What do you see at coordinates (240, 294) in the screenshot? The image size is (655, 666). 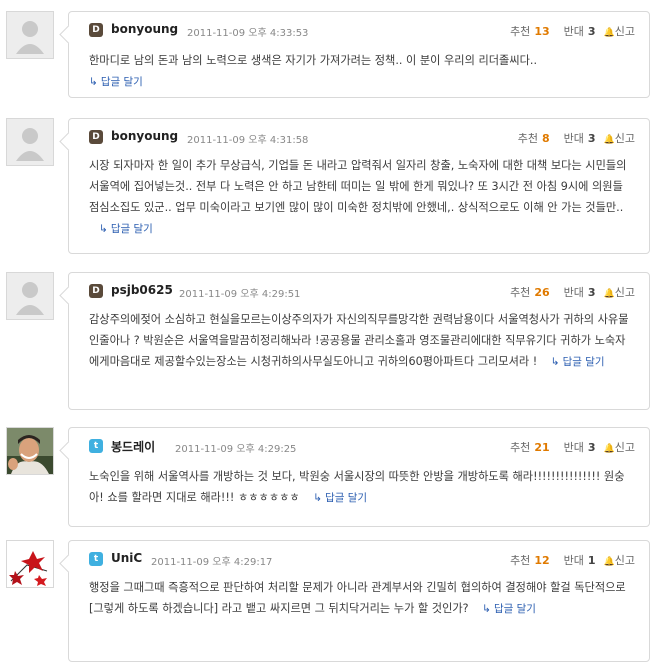 I see `timestamp: 2011-11-09 오후 4:29:51` at bounding box center [240, 294].